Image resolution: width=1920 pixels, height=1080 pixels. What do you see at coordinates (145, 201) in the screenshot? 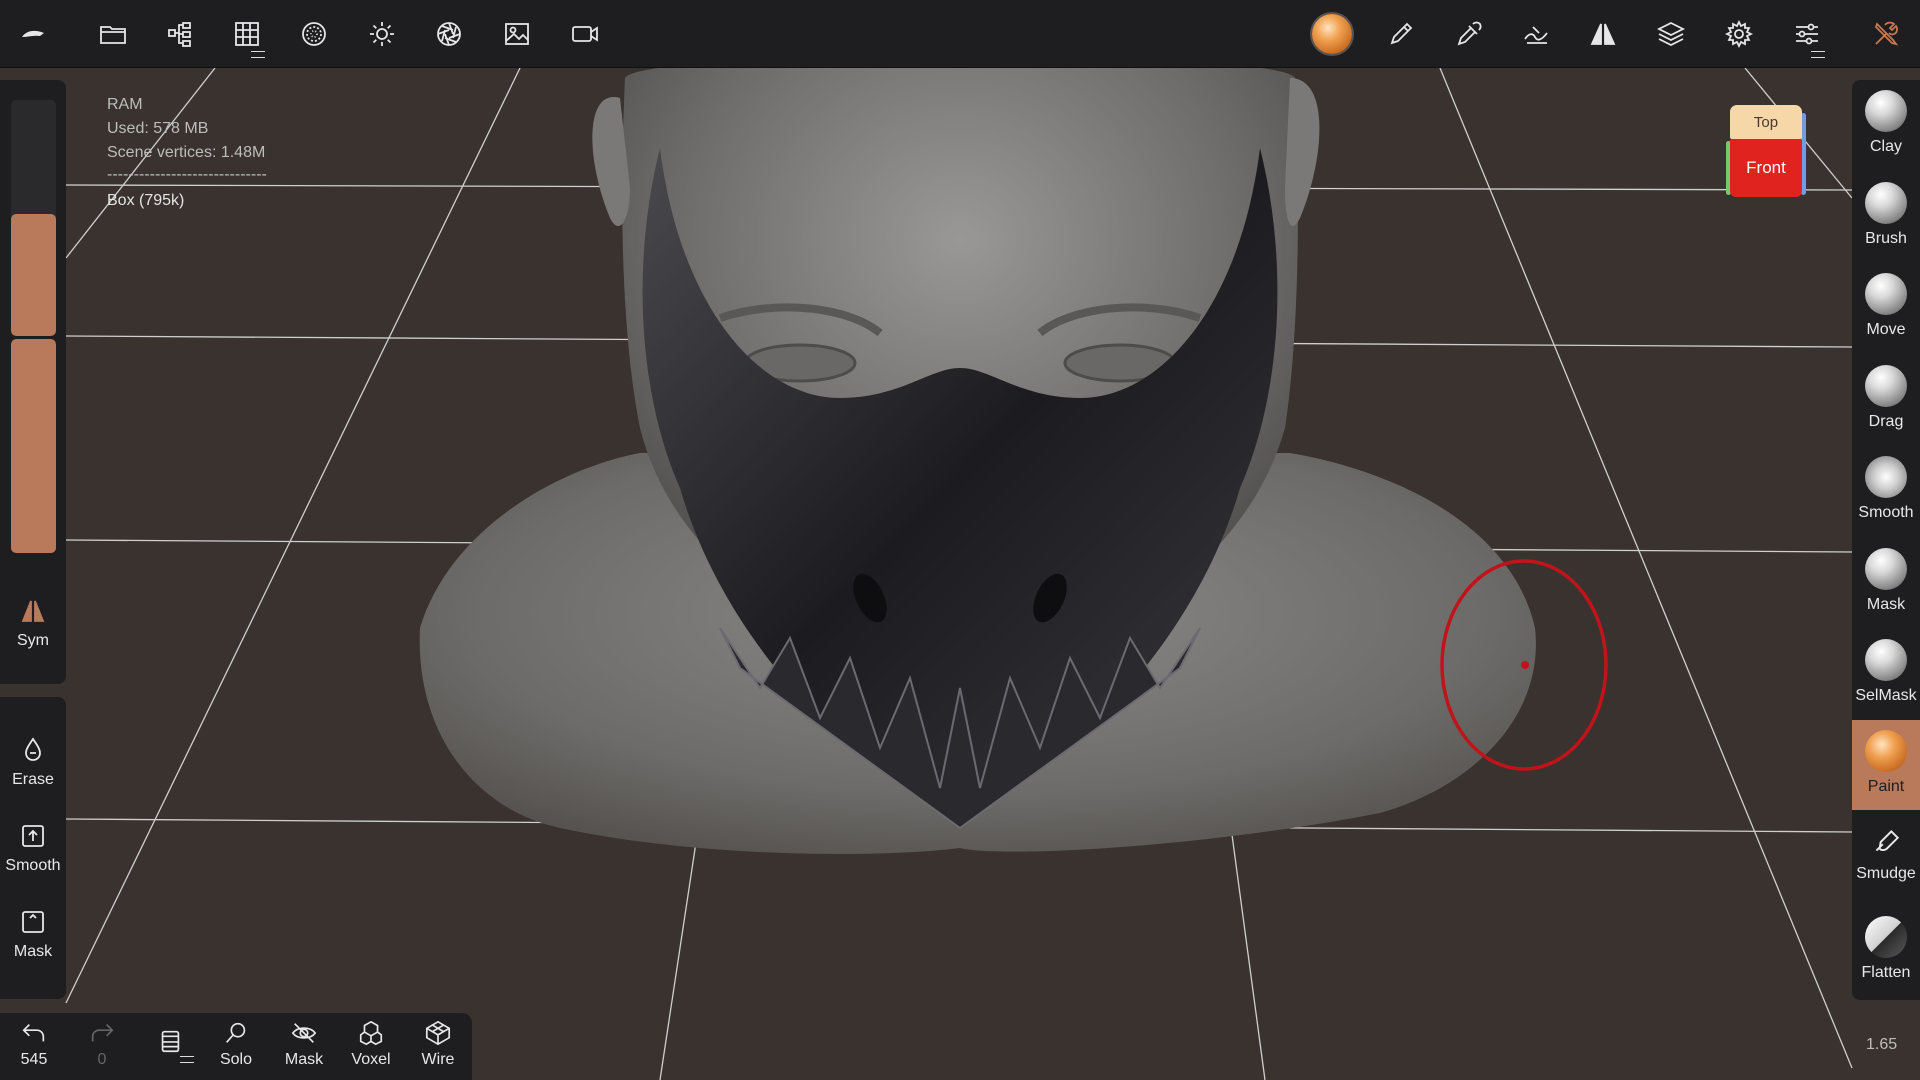
I see `selected-object: Box (795k)` at bounding box center [145, 201].